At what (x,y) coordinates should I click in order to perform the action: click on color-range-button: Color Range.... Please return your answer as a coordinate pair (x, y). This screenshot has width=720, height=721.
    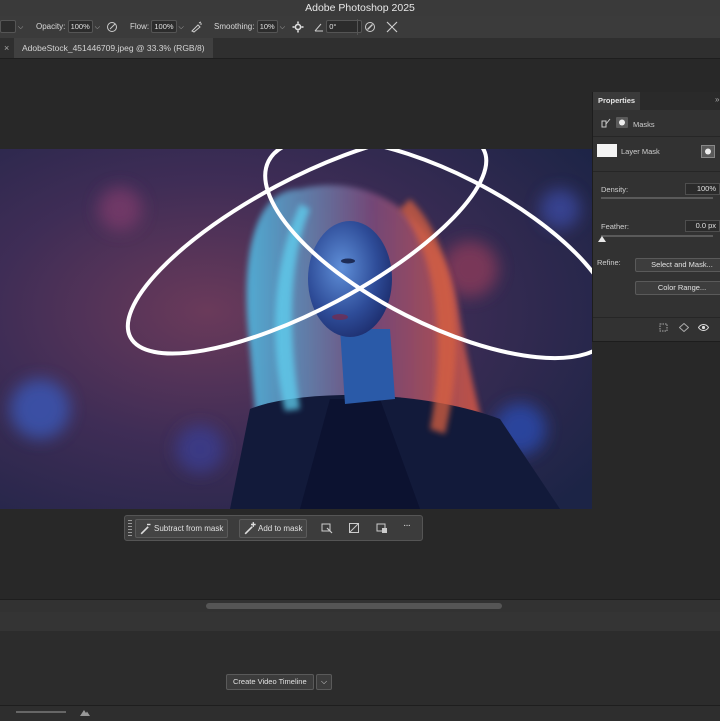
    Looking at the image, I should click on (677, 288).